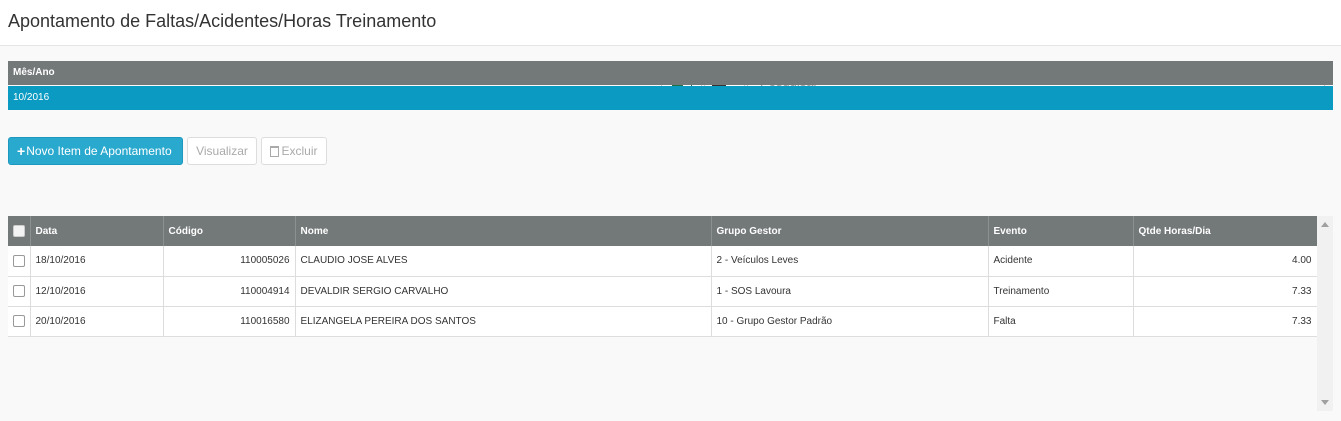  What do you see at coordinates (1325, 313) in the screenshot?
I see `grid-scrollbar` at bounding box center [1325, 313].